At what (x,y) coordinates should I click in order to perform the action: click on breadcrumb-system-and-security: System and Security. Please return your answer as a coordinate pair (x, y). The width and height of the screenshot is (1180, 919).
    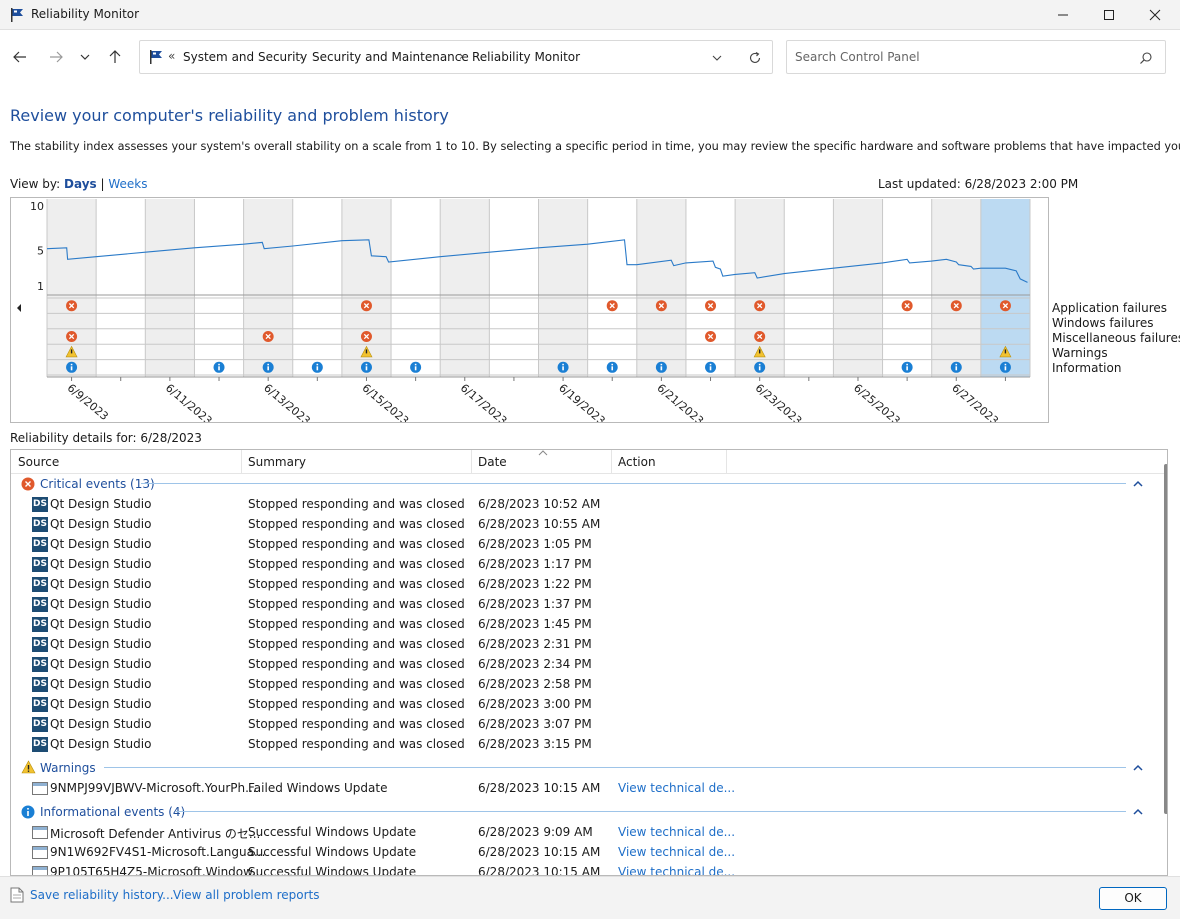
    Looking at the image, I should click on (245, 57).